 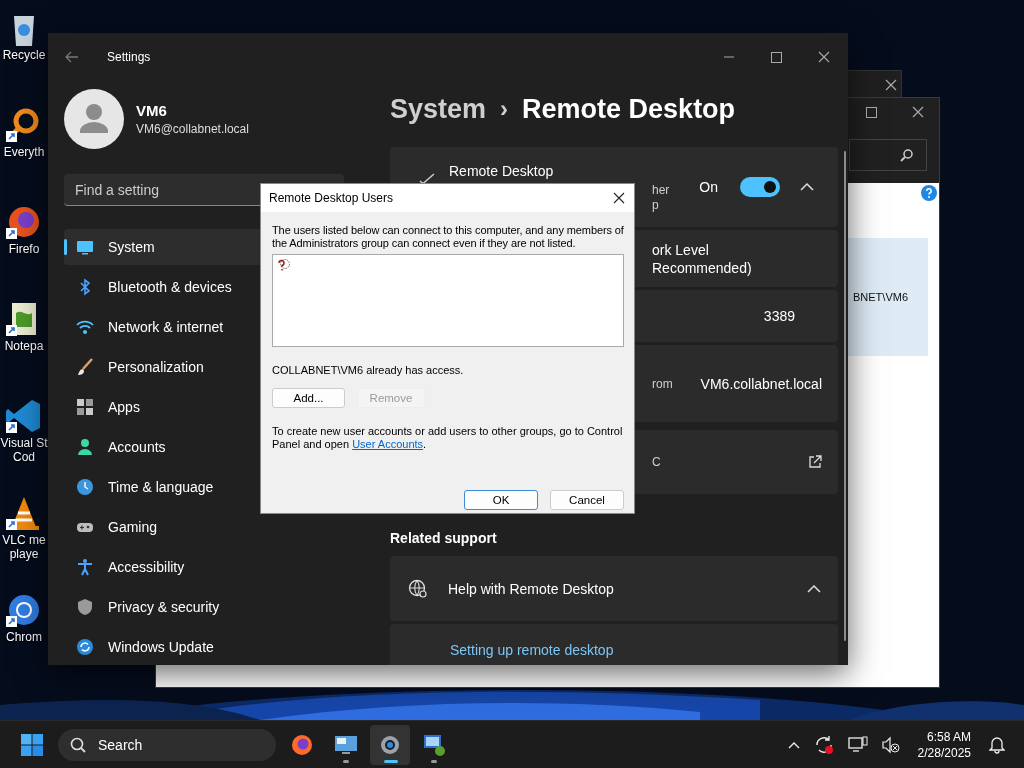 I want to click on user-name: VM6, so click(x=152, y=110).